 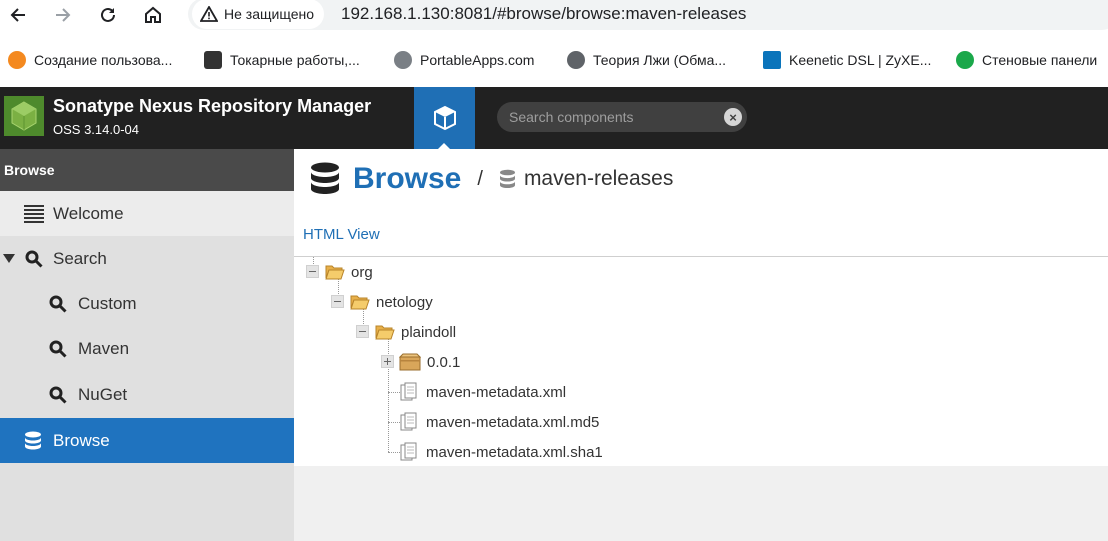 I want to click on bookmark-item: PortableApps.com, so click(x=464, y=60).